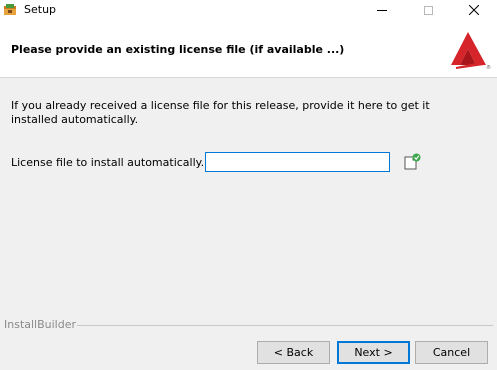 The height and width of the screenshot is (370, 497). Describe the element at coordinates (248, 10) in the screenshot. I see `title-bar: Setup` at that location.